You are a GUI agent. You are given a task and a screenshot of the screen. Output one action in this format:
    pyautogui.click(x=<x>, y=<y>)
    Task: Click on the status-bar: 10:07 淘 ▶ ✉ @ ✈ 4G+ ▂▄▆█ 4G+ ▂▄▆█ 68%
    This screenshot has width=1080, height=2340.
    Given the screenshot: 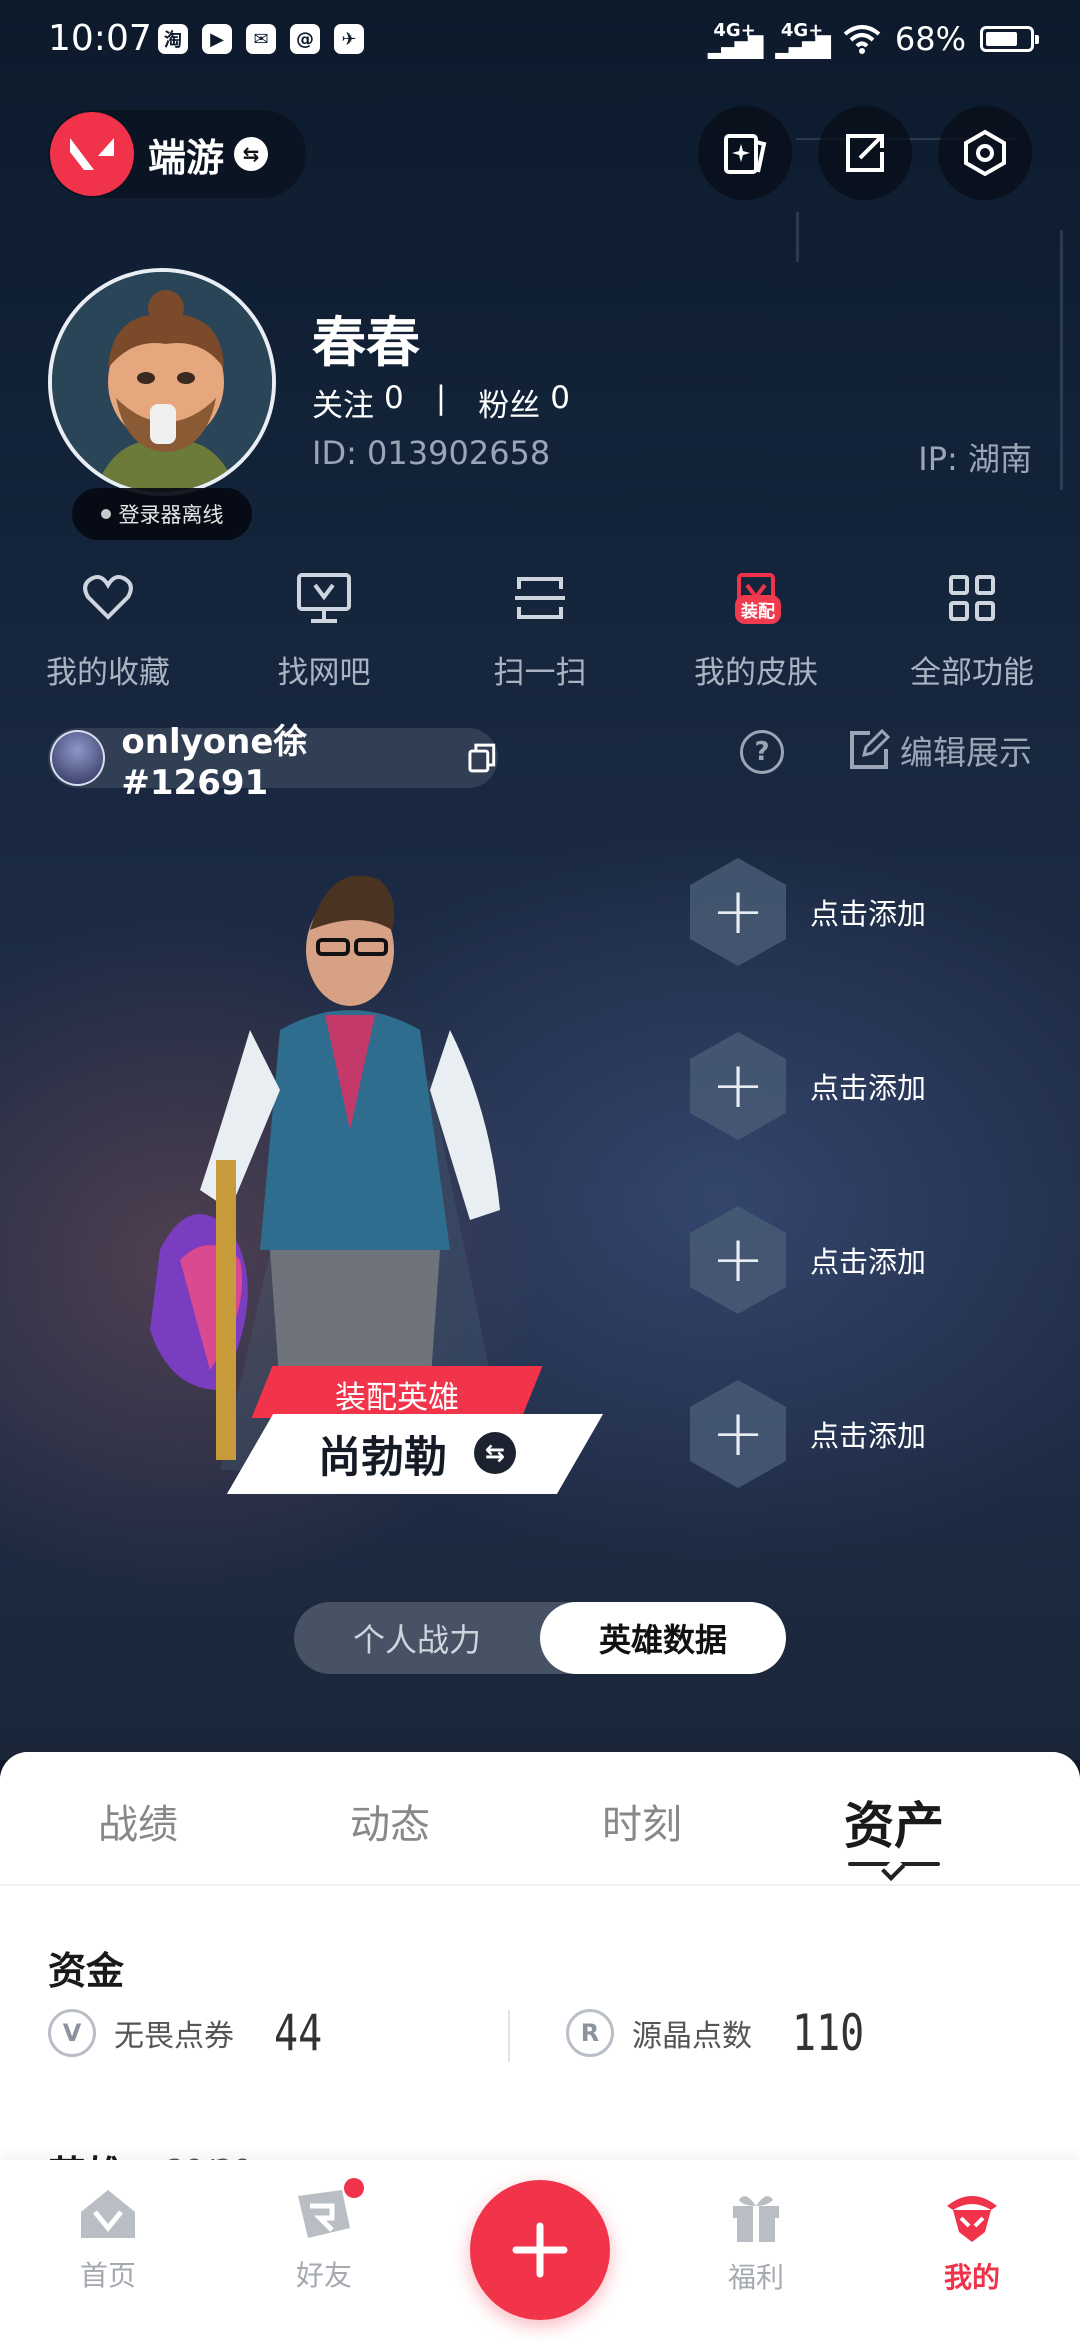 What is the action you would take?
    pyautogui.click(x=540, y=45)
    